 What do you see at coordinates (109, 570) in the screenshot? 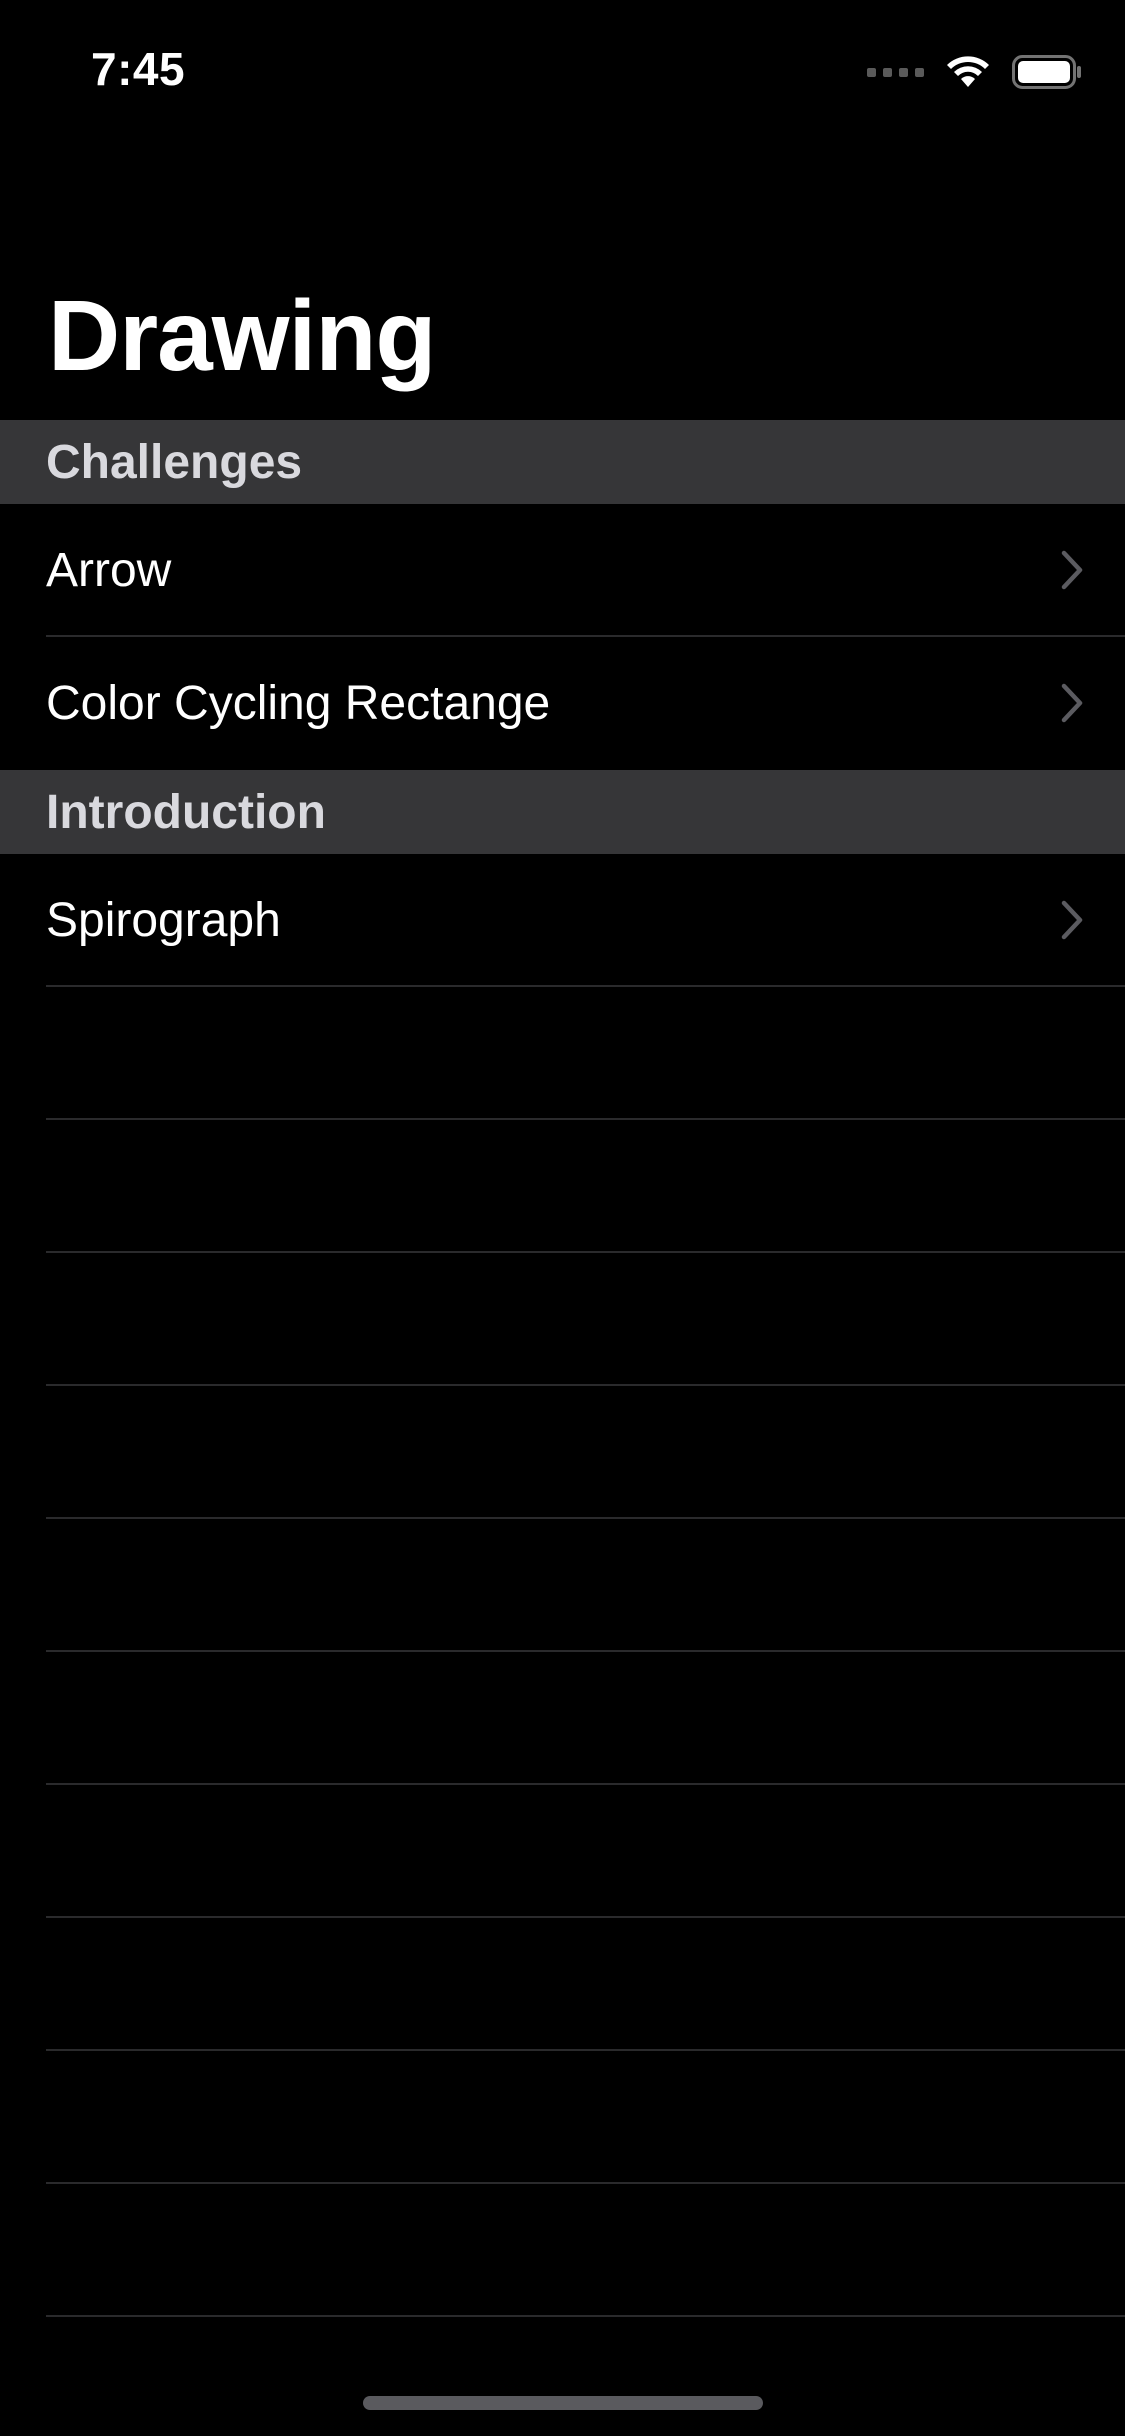
I see `list-item-label: Arrow` at bounding box center [109, 570].